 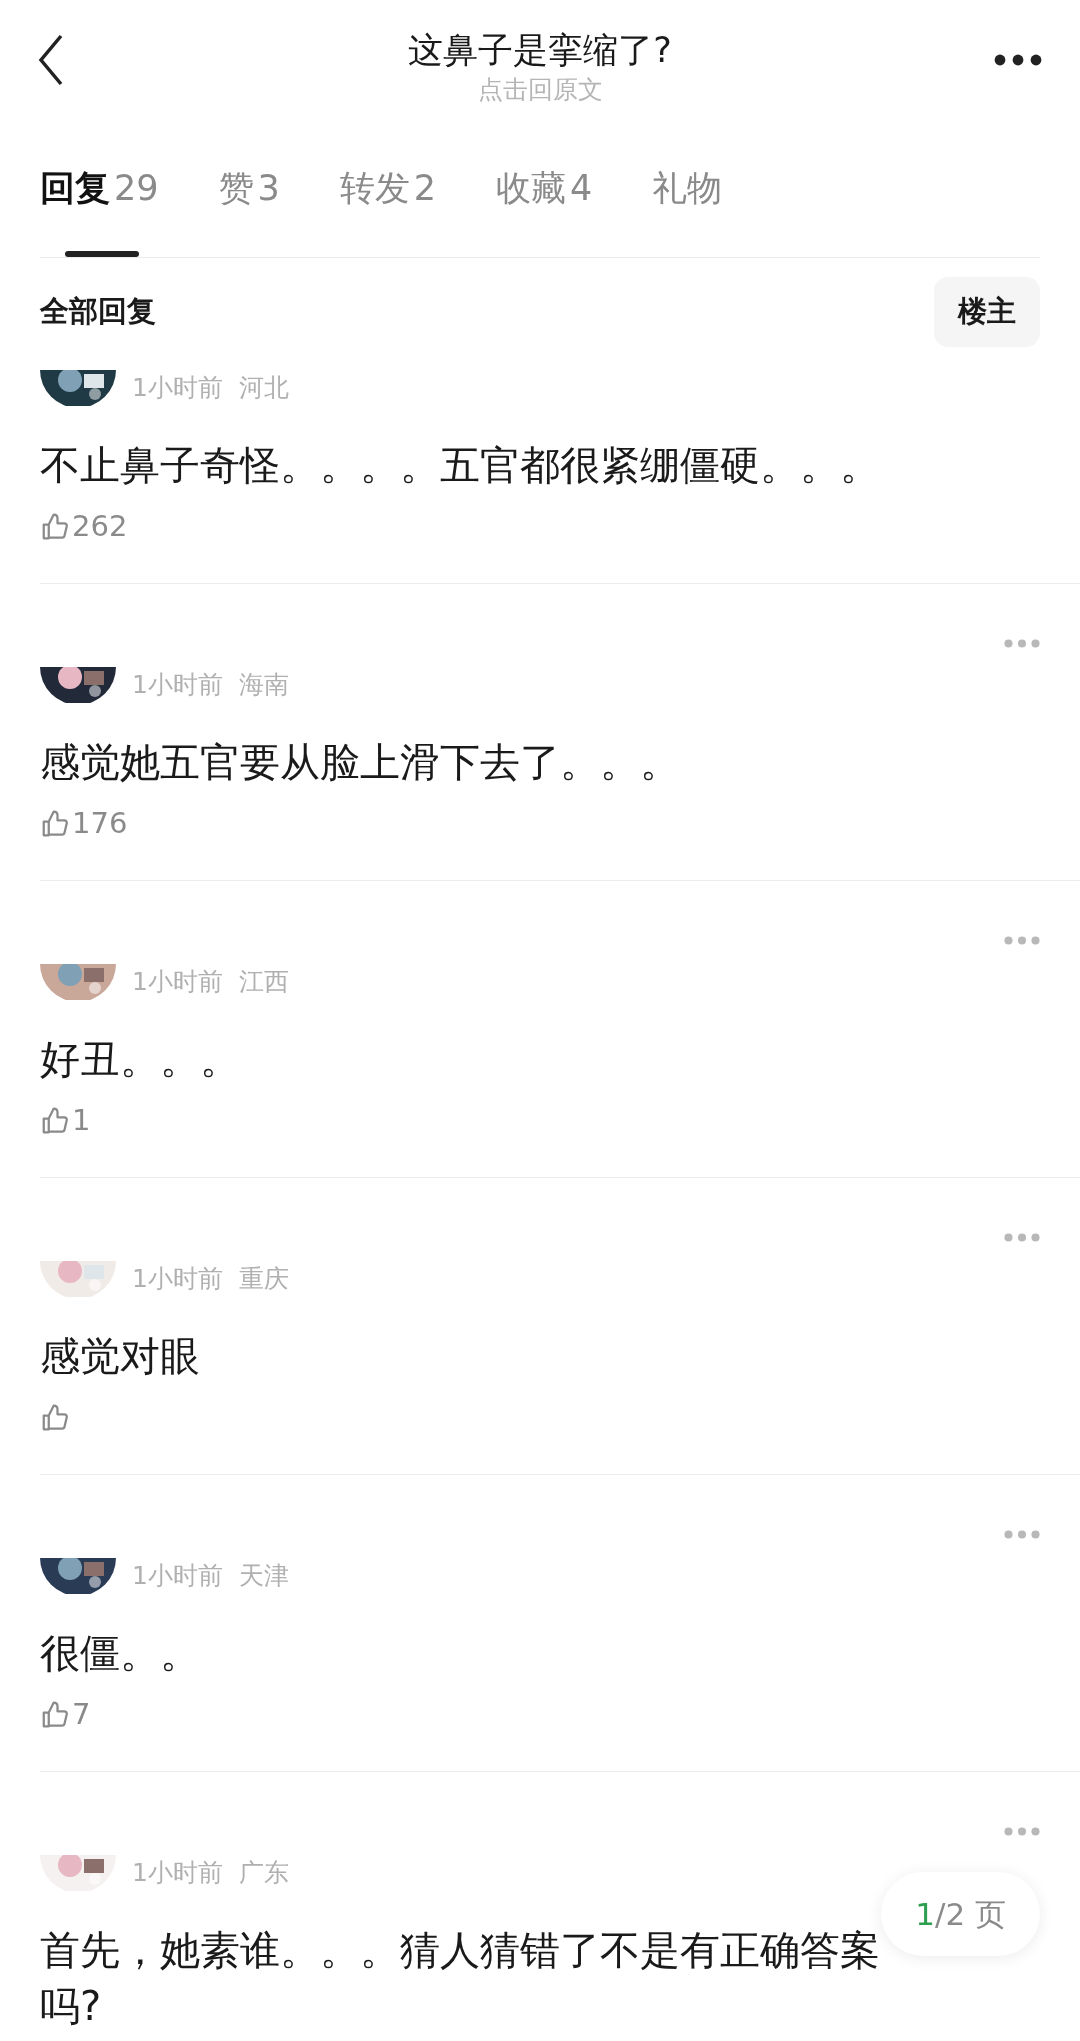 I want to click on comment-location: 重庆, so click(x=263, y=1279).